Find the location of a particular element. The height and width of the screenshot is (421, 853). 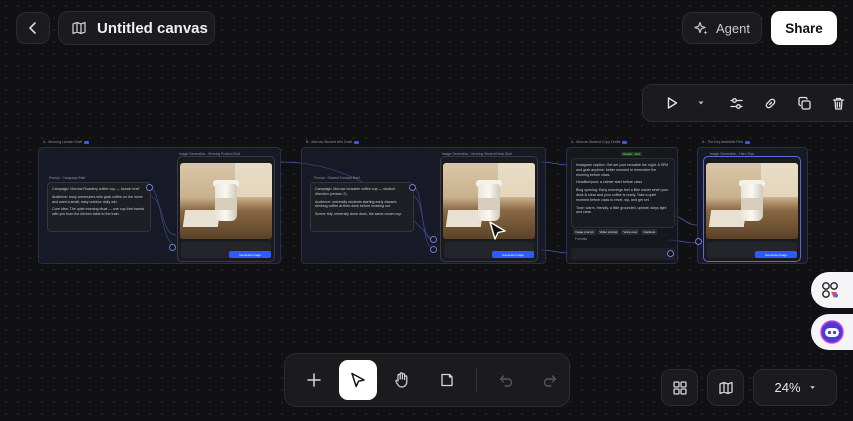

group-label: B - Morrow Student Arts Draft is located at coordinates (332, 142).